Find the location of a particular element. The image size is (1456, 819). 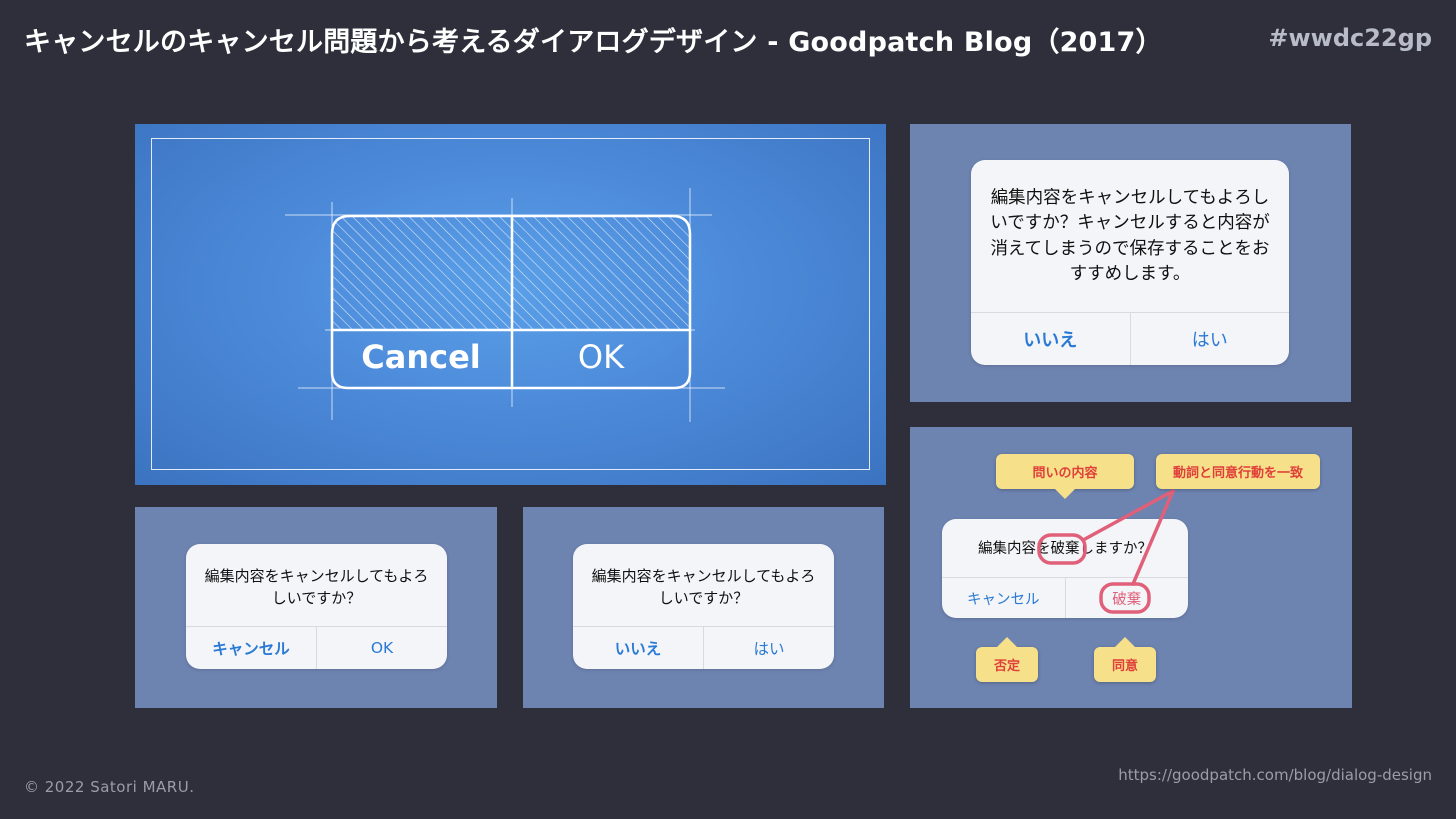

callout-verb-match: 動詞と同意行動を一致 is located at coordinates (1238, 471).